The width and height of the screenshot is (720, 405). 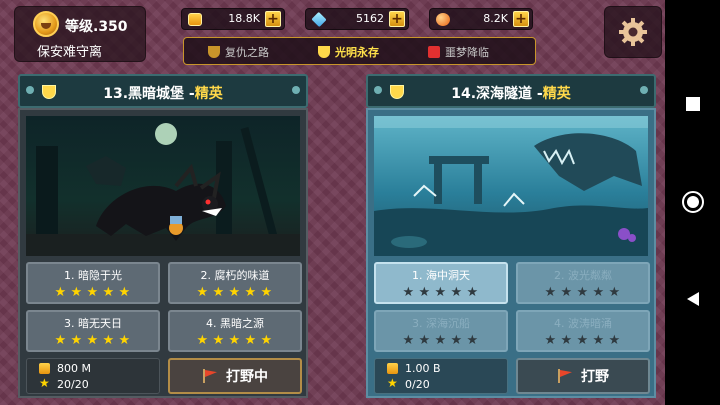 I want to click on player-panel: 等级.350 保安难守离, so click(x=80, y=34).